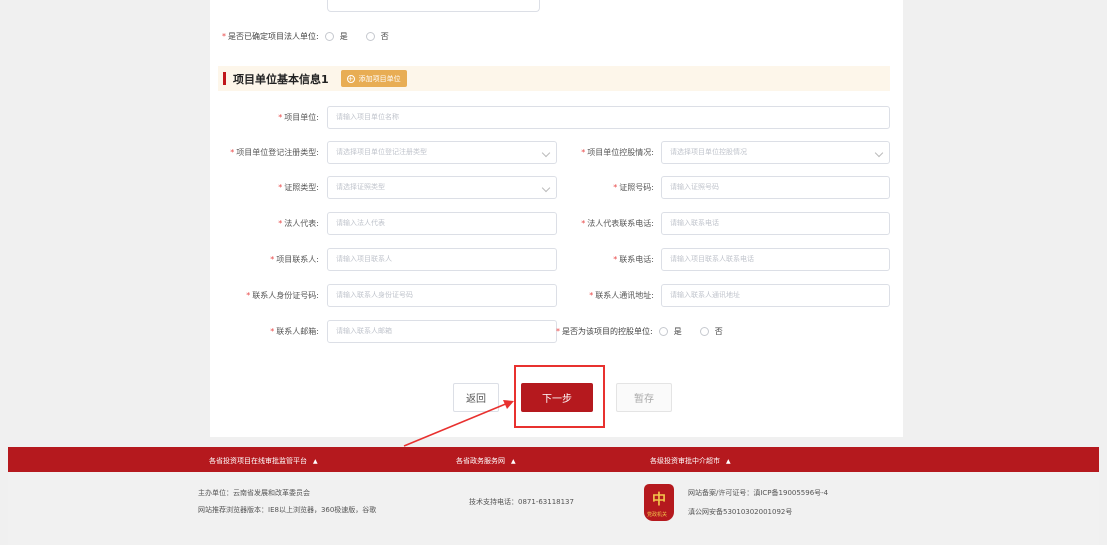 This screenshot has width=1107, height=545. Describe the element at coordinates (690, 461) in the screenshot. I see `footer-link-agency-market: 各级投资审批中介超市 ▲` at that location.